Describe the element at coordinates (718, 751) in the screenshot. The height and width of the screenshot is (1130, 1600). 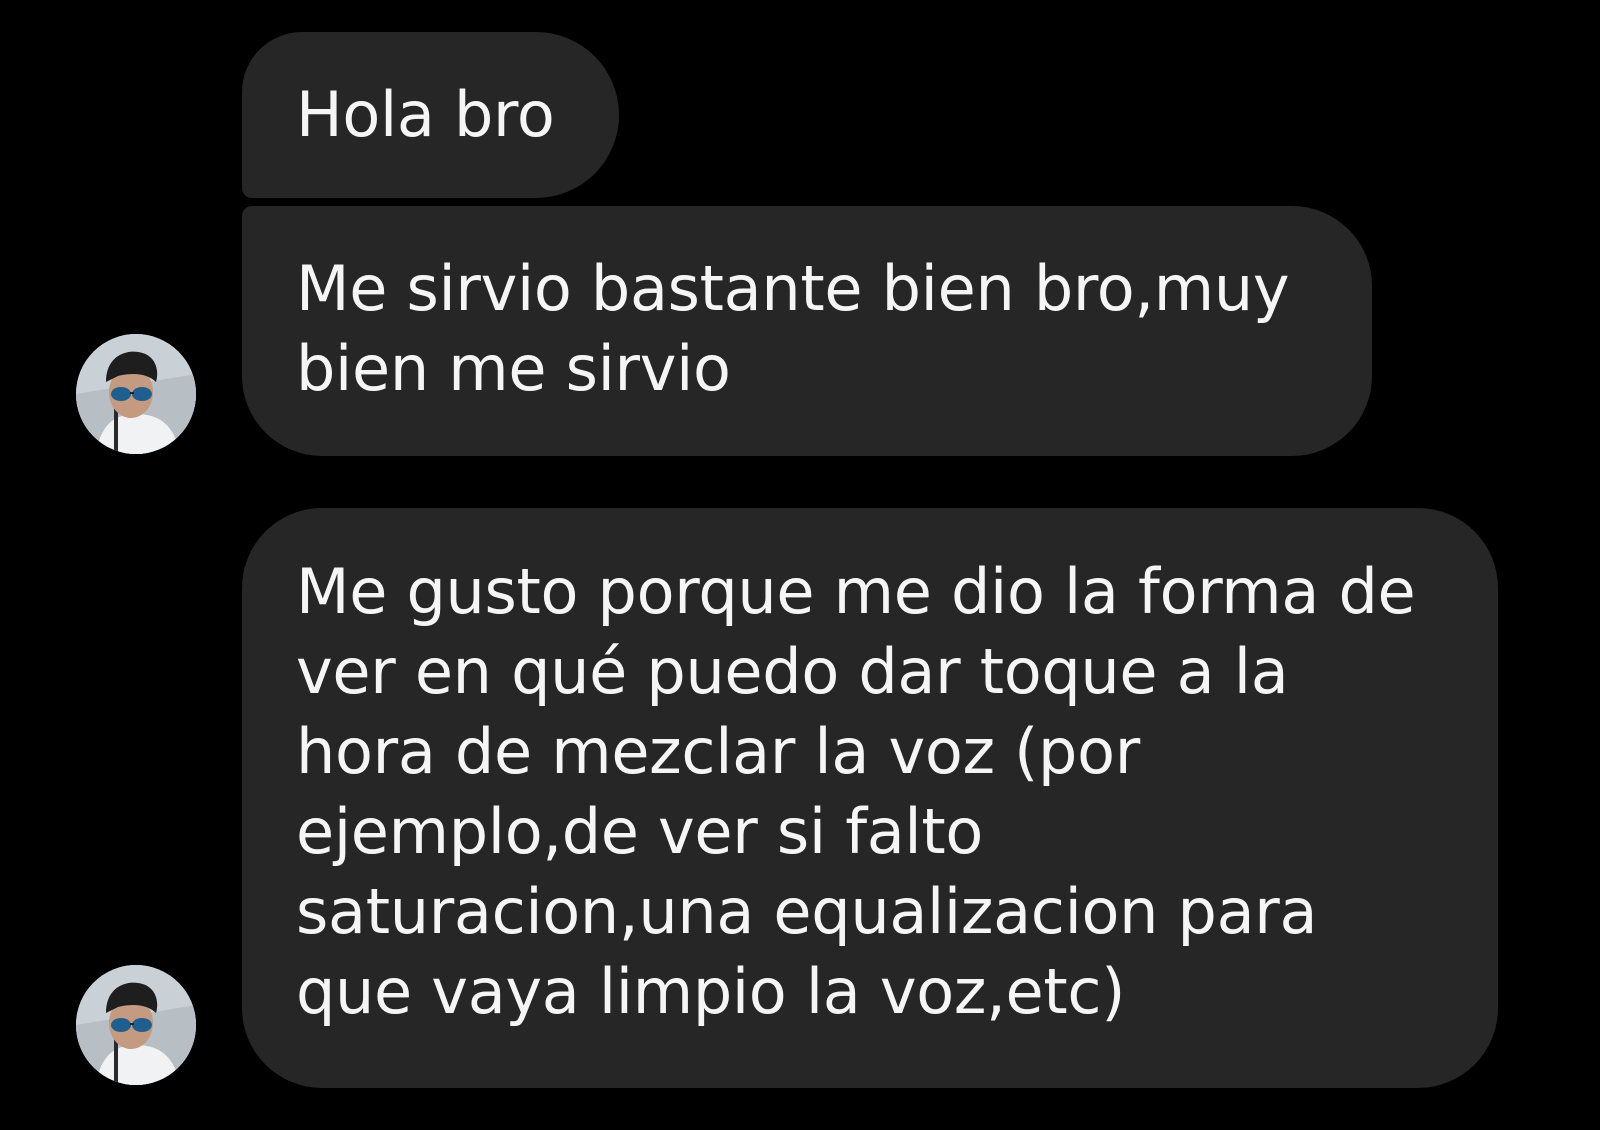
I see `message-text-line: hora de mezclar la voz (por` at that location.